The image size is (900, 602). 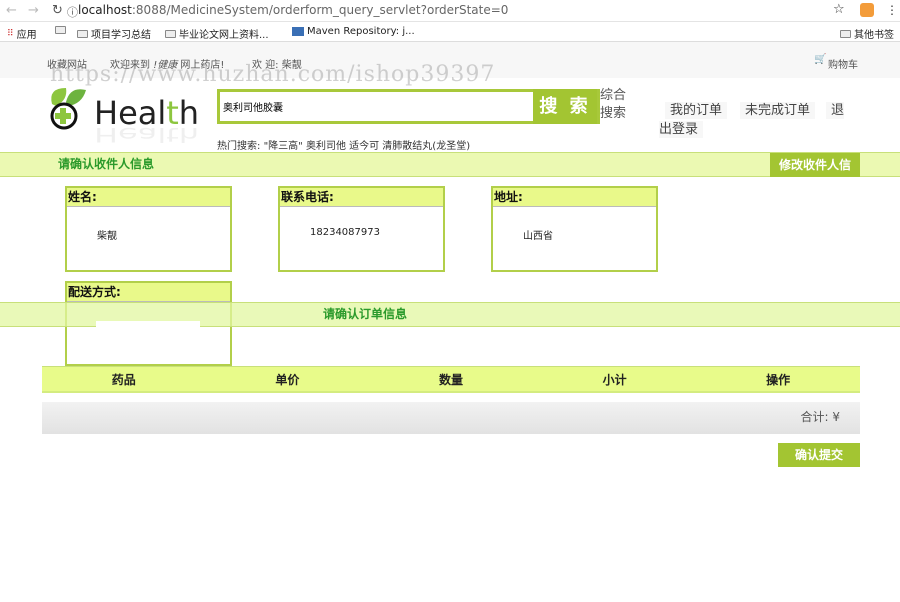 I want to click on user-greeting: 欢 迎: 柴靓, so click(x=277, y=65).